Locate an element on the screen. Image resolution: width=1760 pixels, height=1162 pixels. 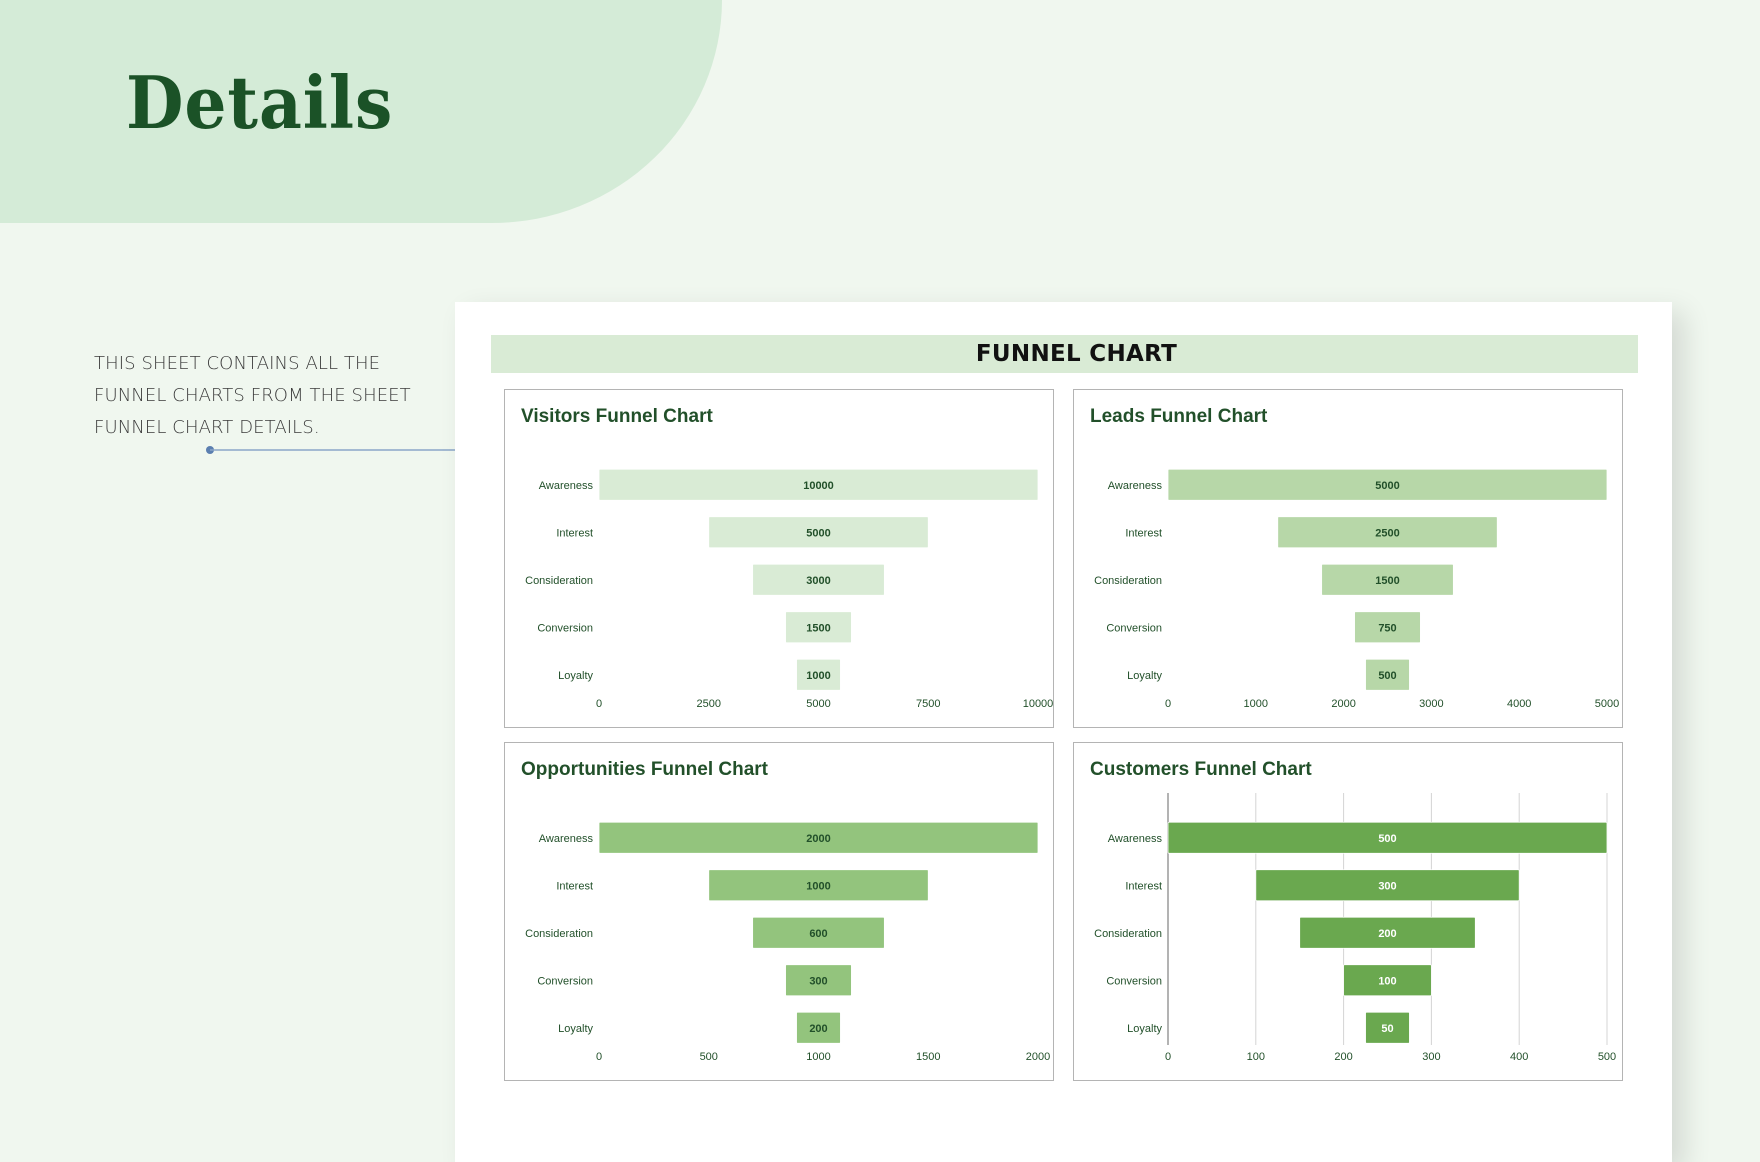
card-header: FUNNEL CHART is located at coordinates (1064, 354).